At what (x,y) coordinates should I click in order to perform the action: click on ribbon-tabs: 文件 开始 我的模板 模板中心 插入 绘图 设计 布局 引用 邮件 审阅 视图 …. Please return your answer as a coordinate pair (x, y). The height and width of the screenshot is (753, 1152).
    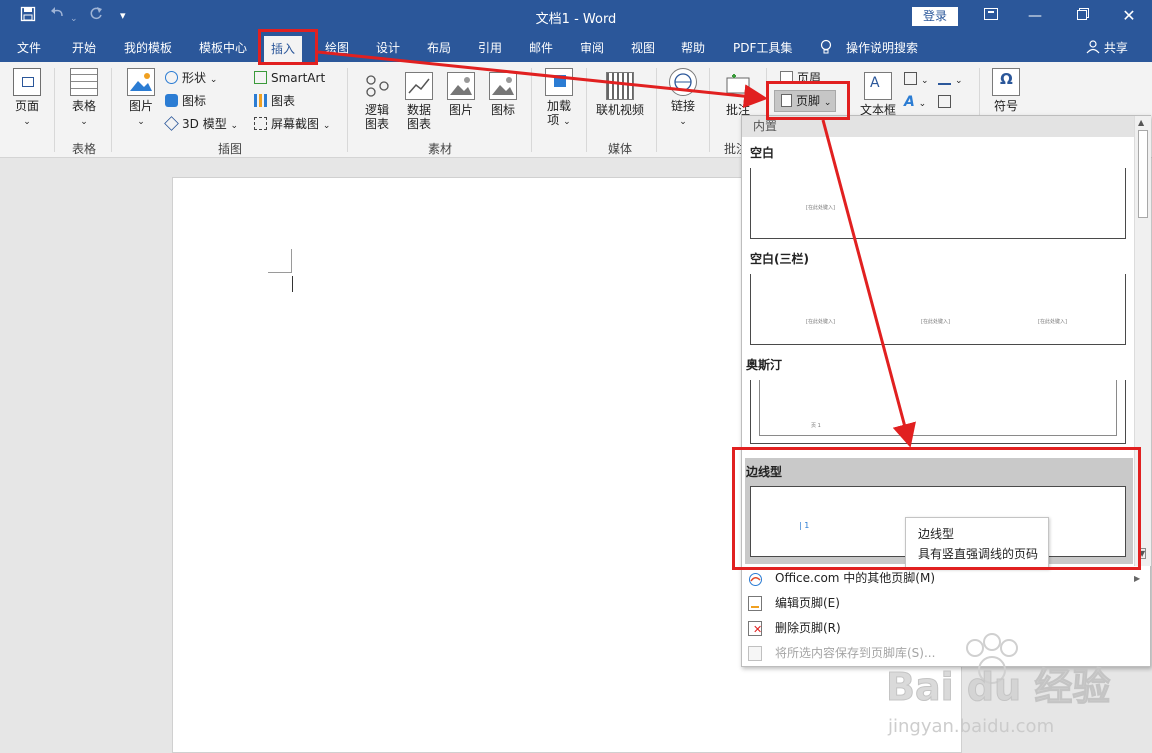
    Looking at the image, I should click on (576, 48).